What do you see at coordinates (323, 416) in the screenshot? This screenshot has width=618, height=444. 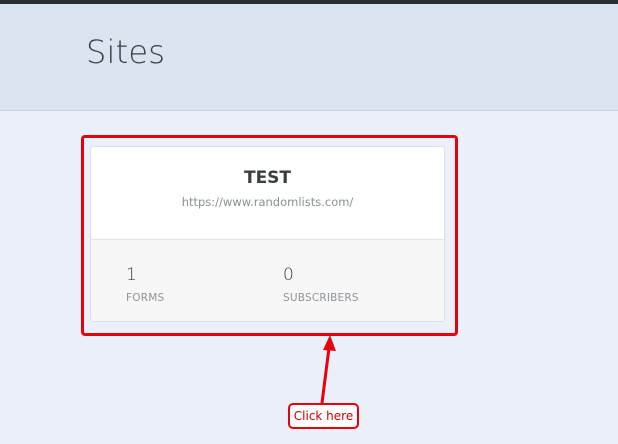 I see `click-here-callout: Click here` at bounding box center [323, 416].